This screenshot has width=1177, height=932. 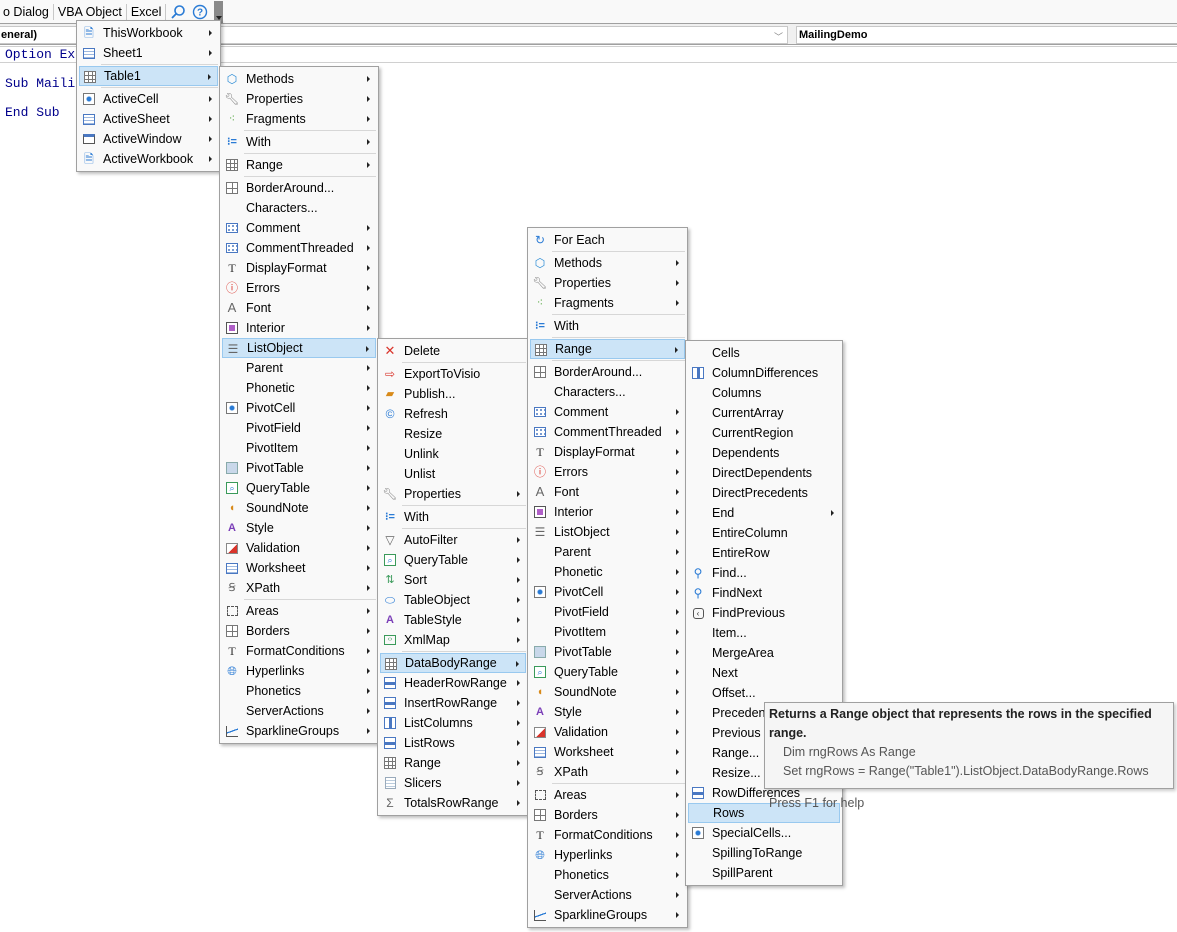 What do you see at coordinates (148, 99) in the screenshot?
I see `menu-item-active-cell: ActiveCell` at bounding box center [148, 99].